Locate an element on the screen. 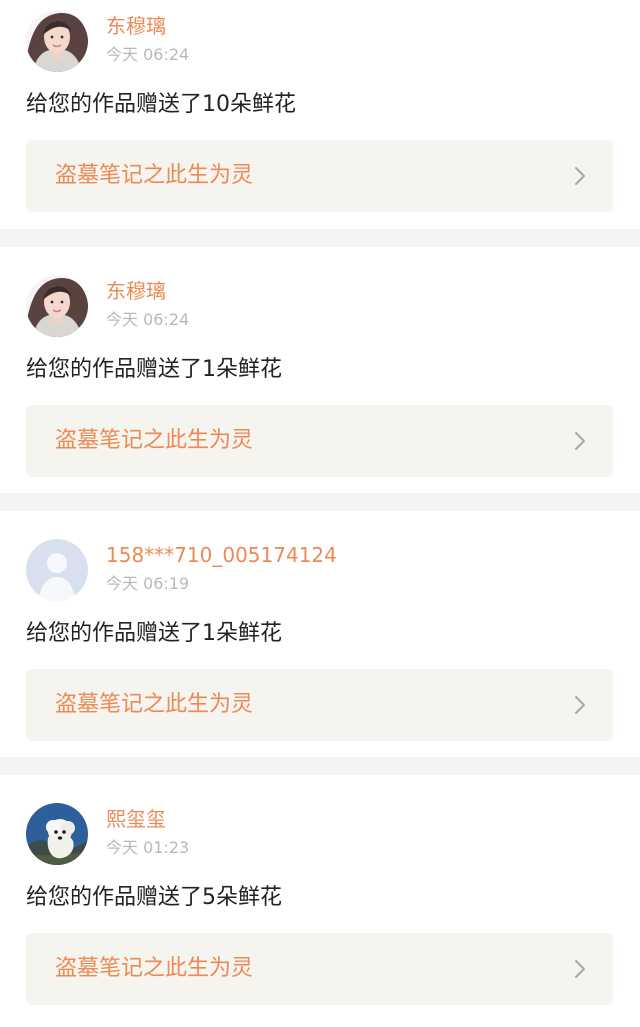  dog-avatar-icon is located at coordinates (57, 834).